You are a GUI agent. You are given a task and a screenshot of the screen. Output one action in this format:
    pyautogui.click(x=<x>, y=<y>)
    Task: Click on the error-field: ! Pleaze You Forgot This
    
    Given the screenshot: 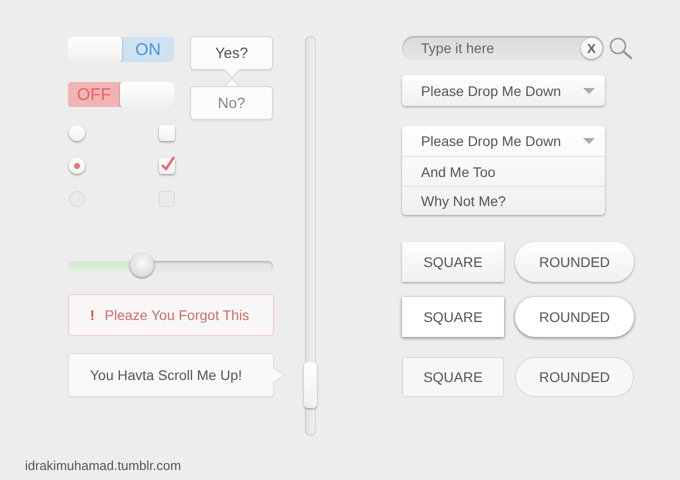 What is the action you would take?
    pyautogui.click(x=171, y=315)
    